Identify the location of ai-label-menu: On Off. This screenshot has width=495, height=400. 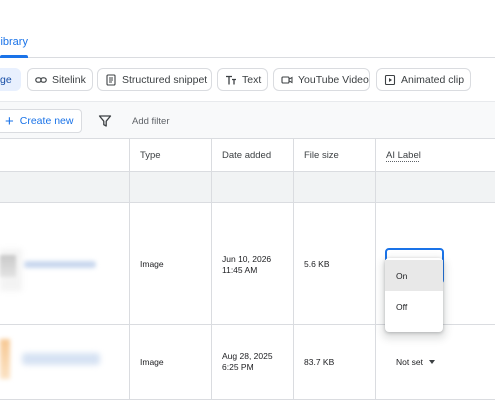
(414, 295).